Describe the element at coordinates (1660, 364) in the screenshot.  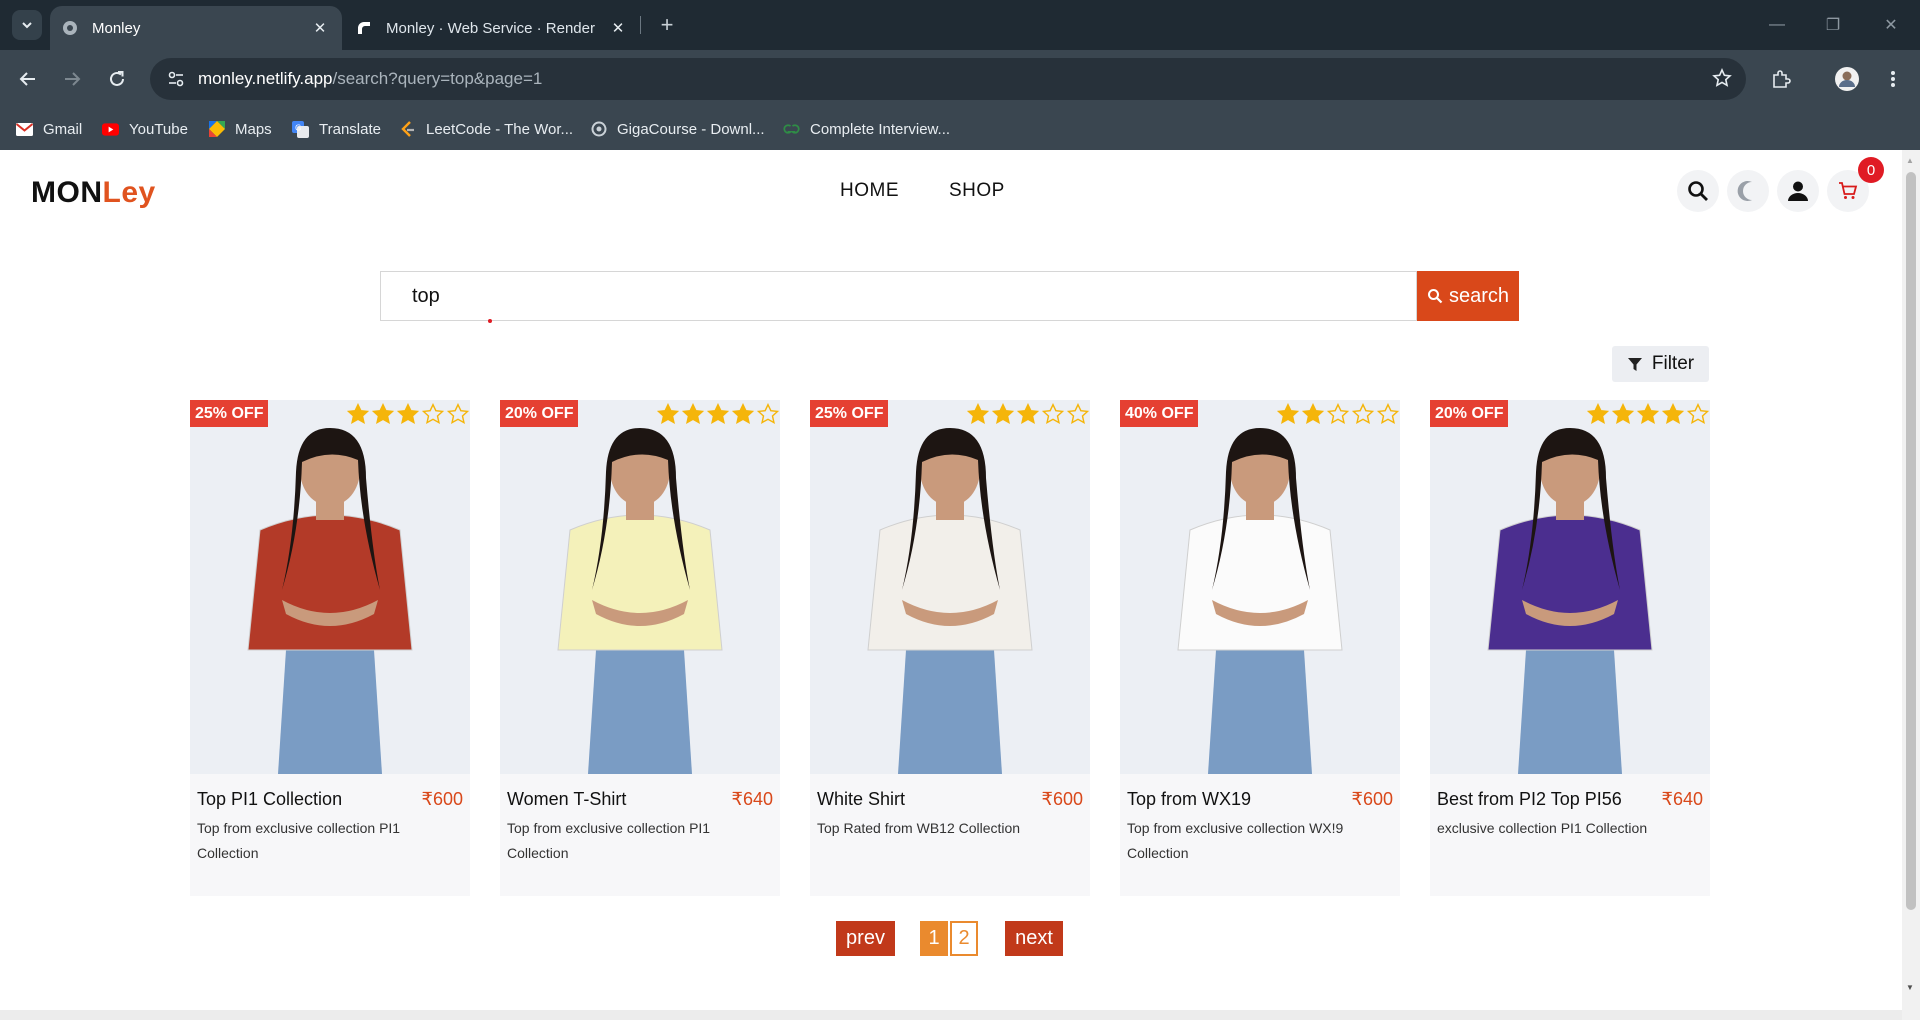
I see `filter-button: Filter` at that location.